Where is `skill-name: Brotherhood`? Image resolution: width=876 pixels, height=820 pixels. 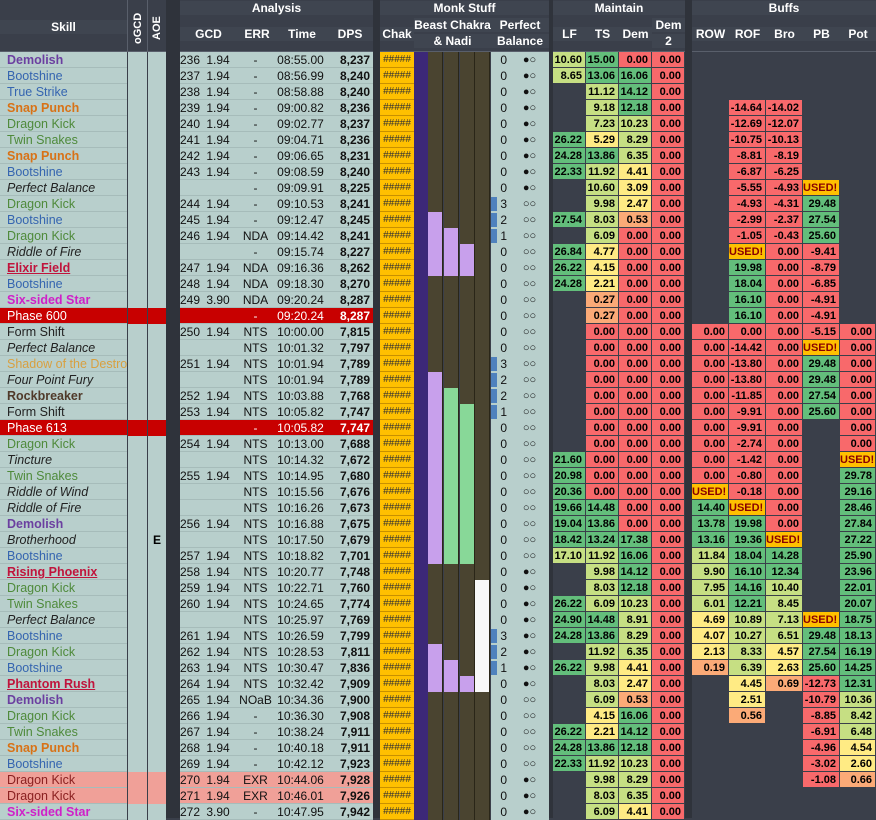 skill-name: Brotherhood is located at coordinates (63, 540).